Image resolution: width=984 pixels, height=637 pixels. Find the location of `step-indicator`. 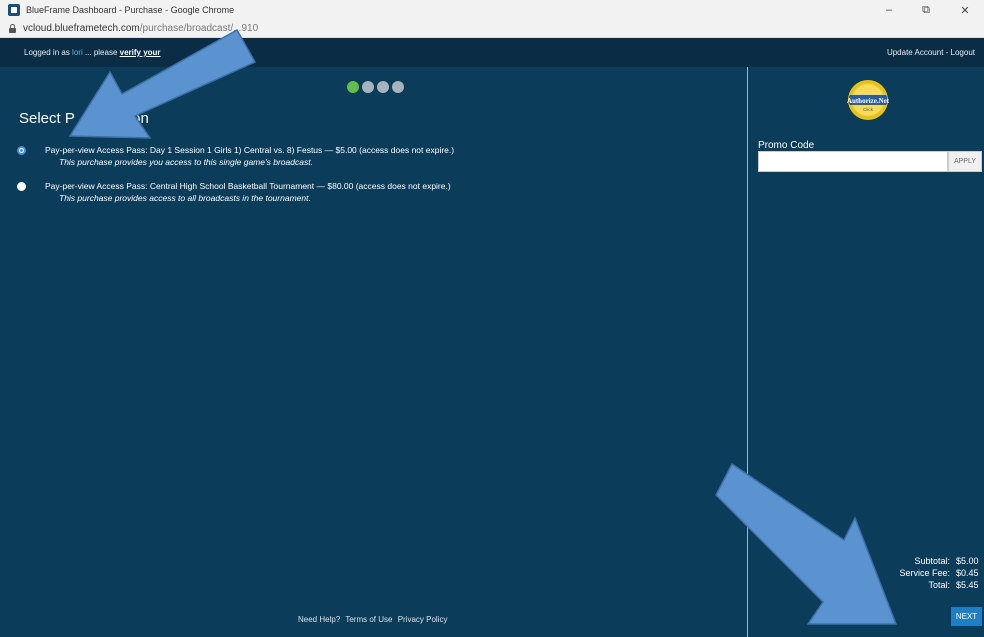

step-indicator is located at coordinates (375, 87).